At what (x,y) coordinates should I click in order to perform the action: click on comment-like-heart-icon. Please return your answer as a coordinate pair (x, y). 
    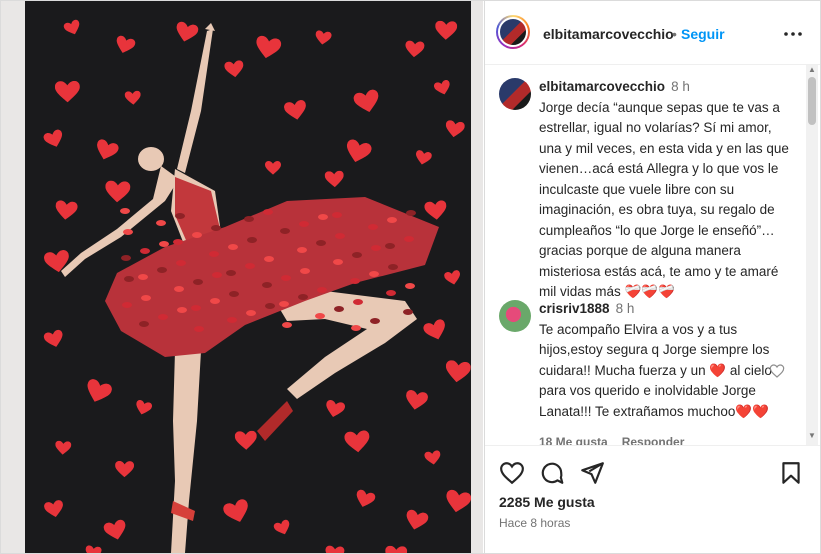
    Looking at the image, I should click on (777, 371).